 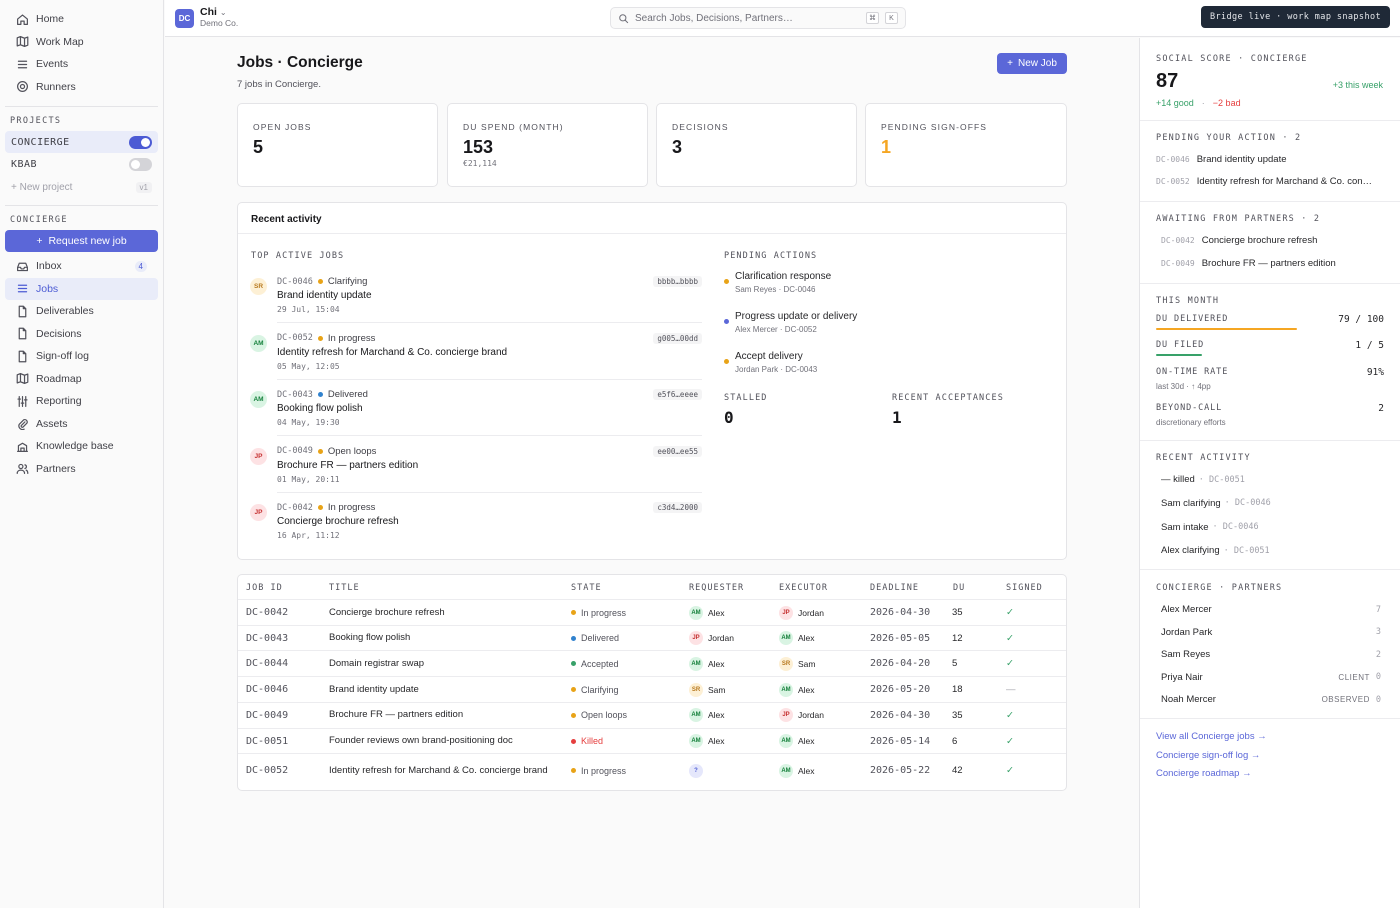 What do you see at coordinates (298, 256) in the screenshot?
I see `top-active-jobs-label: TOP ACTIVE JOBS` at bounding box center [298, 256].